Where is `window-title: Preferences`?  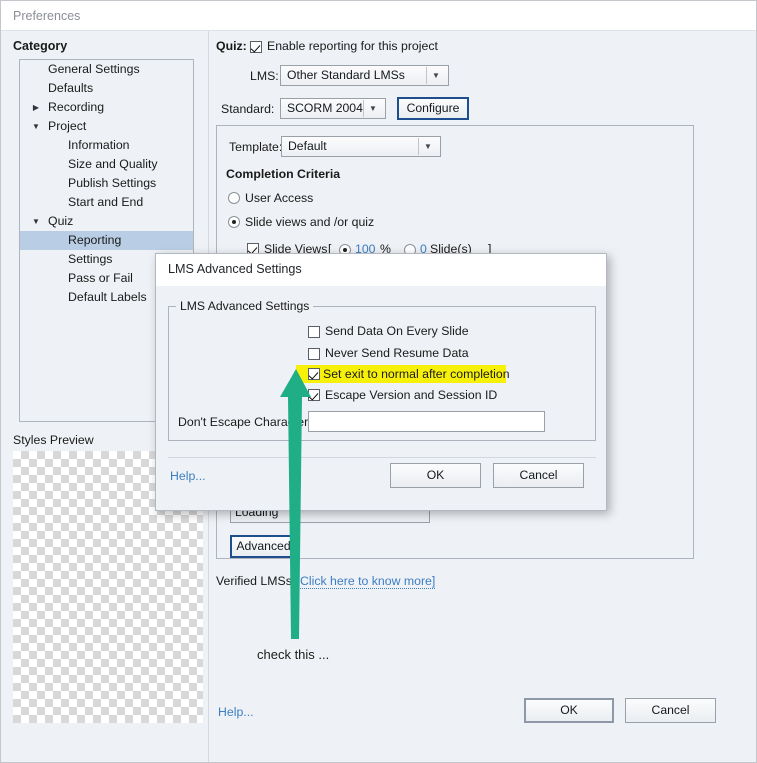 window-title: Preferences is located at coordinates (47, 16).